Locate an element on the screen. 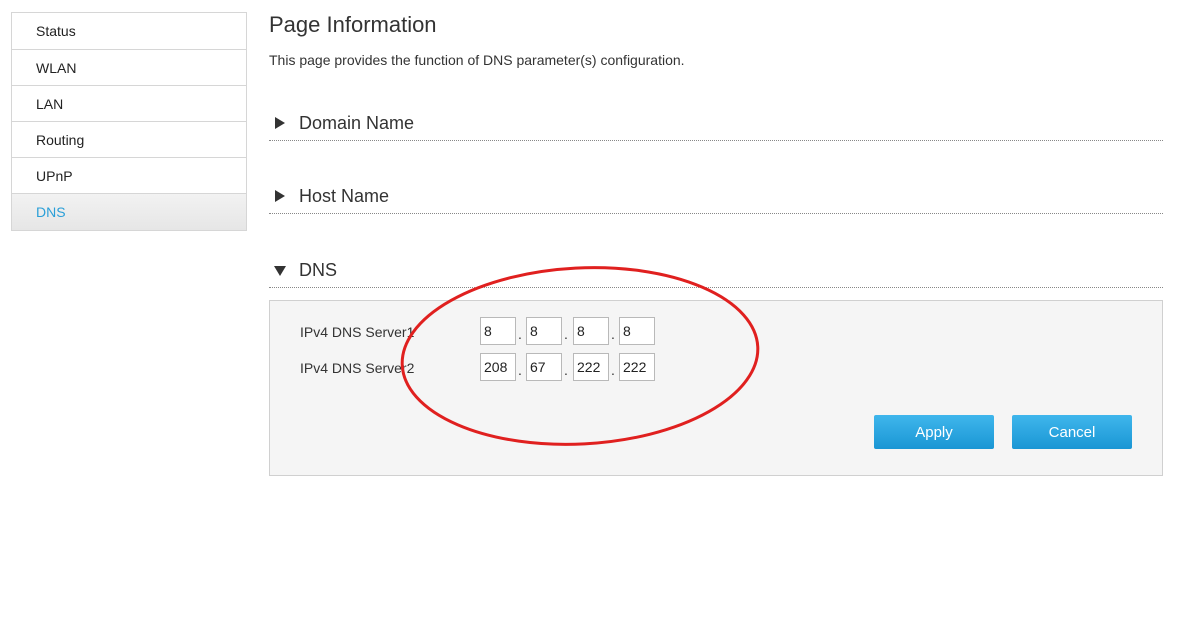  sidebar-item-lan: LAN is located at coordinates (129, 103).